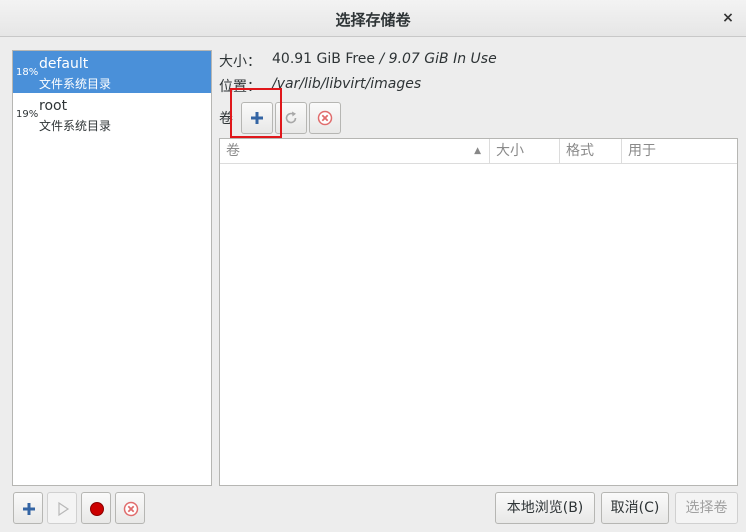  I want to click on size-free: 40.91 GiB Free, so click(324, 59).